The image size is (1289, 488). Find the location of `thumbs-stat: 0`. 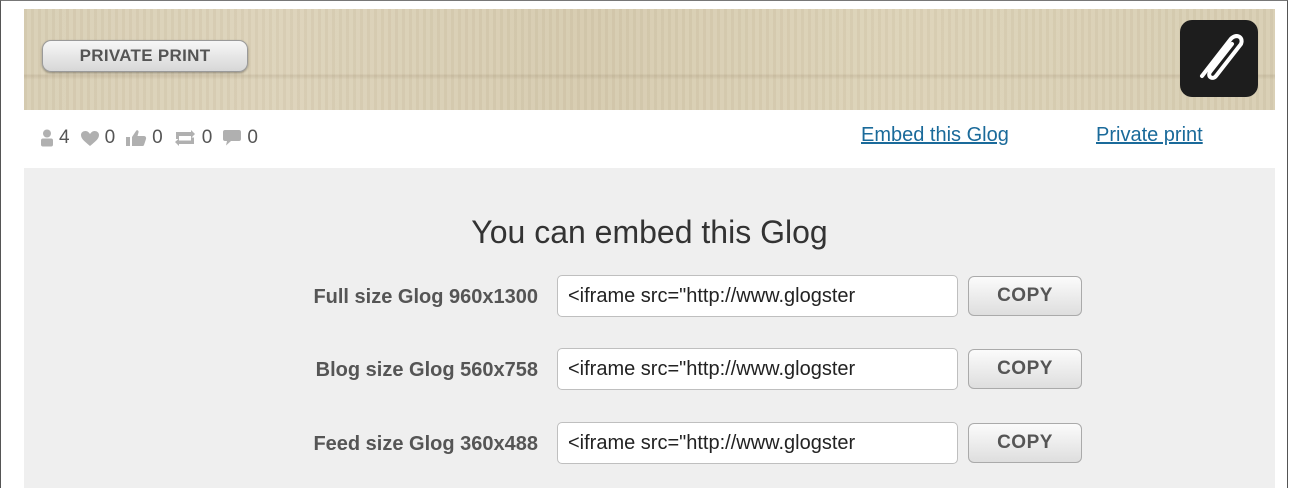

thumbs-stat: 0 is located at coordinates (144, 138).